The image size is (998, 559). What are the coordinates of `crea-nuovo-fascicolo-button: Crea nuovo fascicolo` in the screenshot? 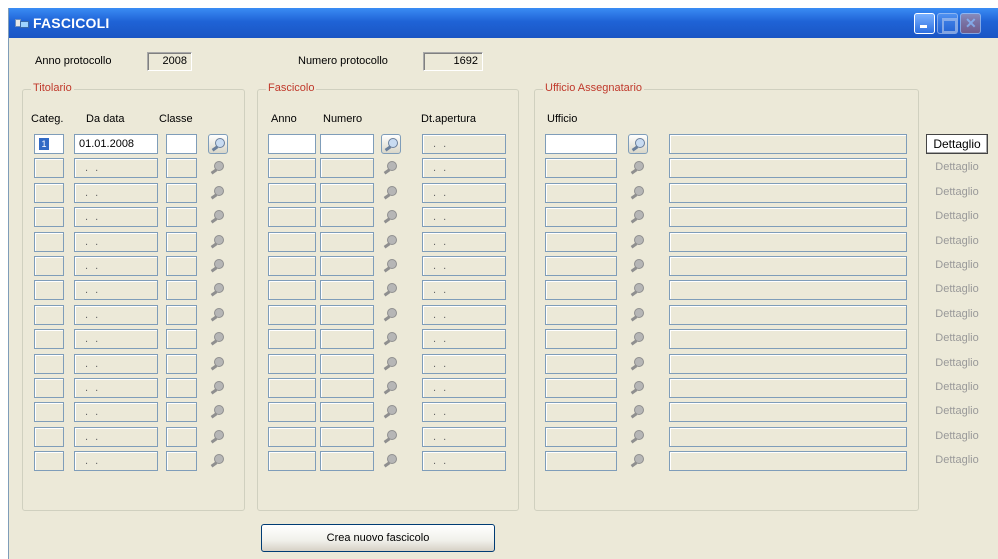 It's located at (378, 538).